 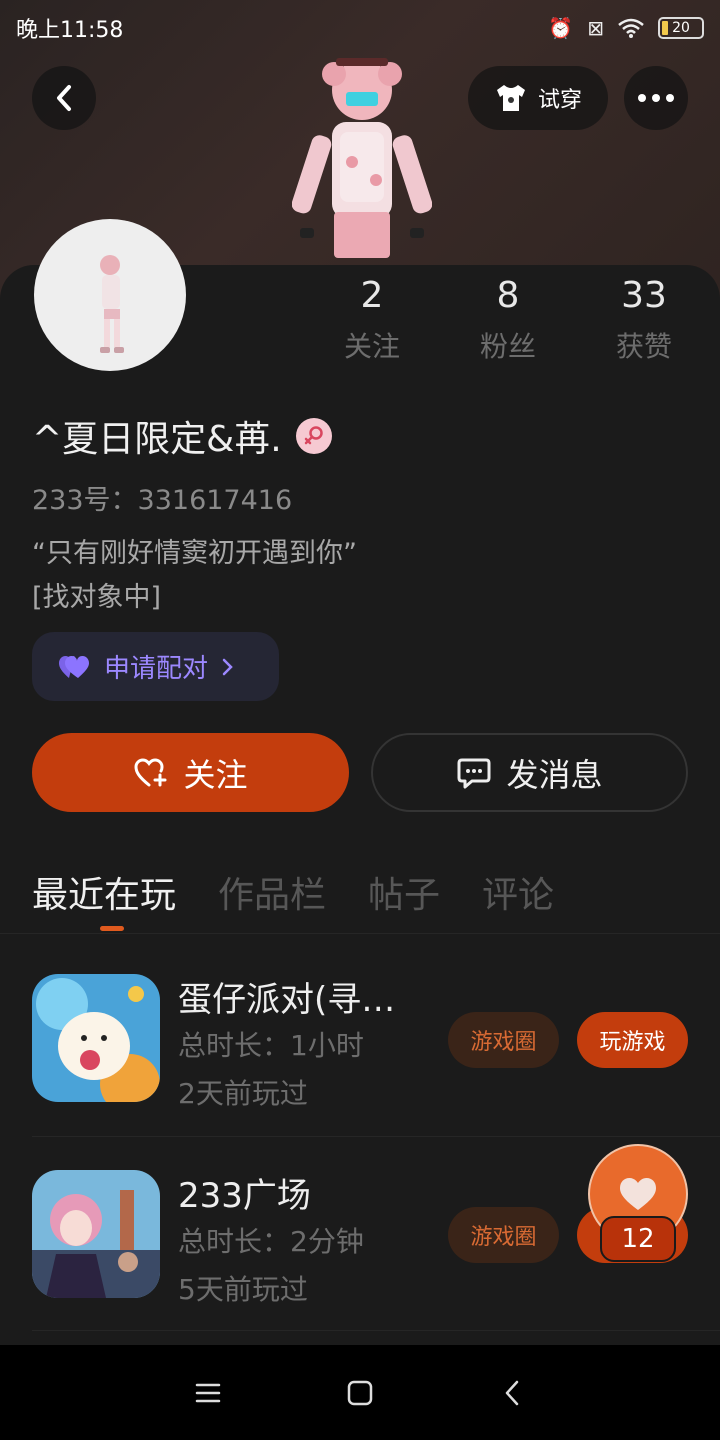 I want to click on game-name: 233广场, so click(x=303, y=1192).